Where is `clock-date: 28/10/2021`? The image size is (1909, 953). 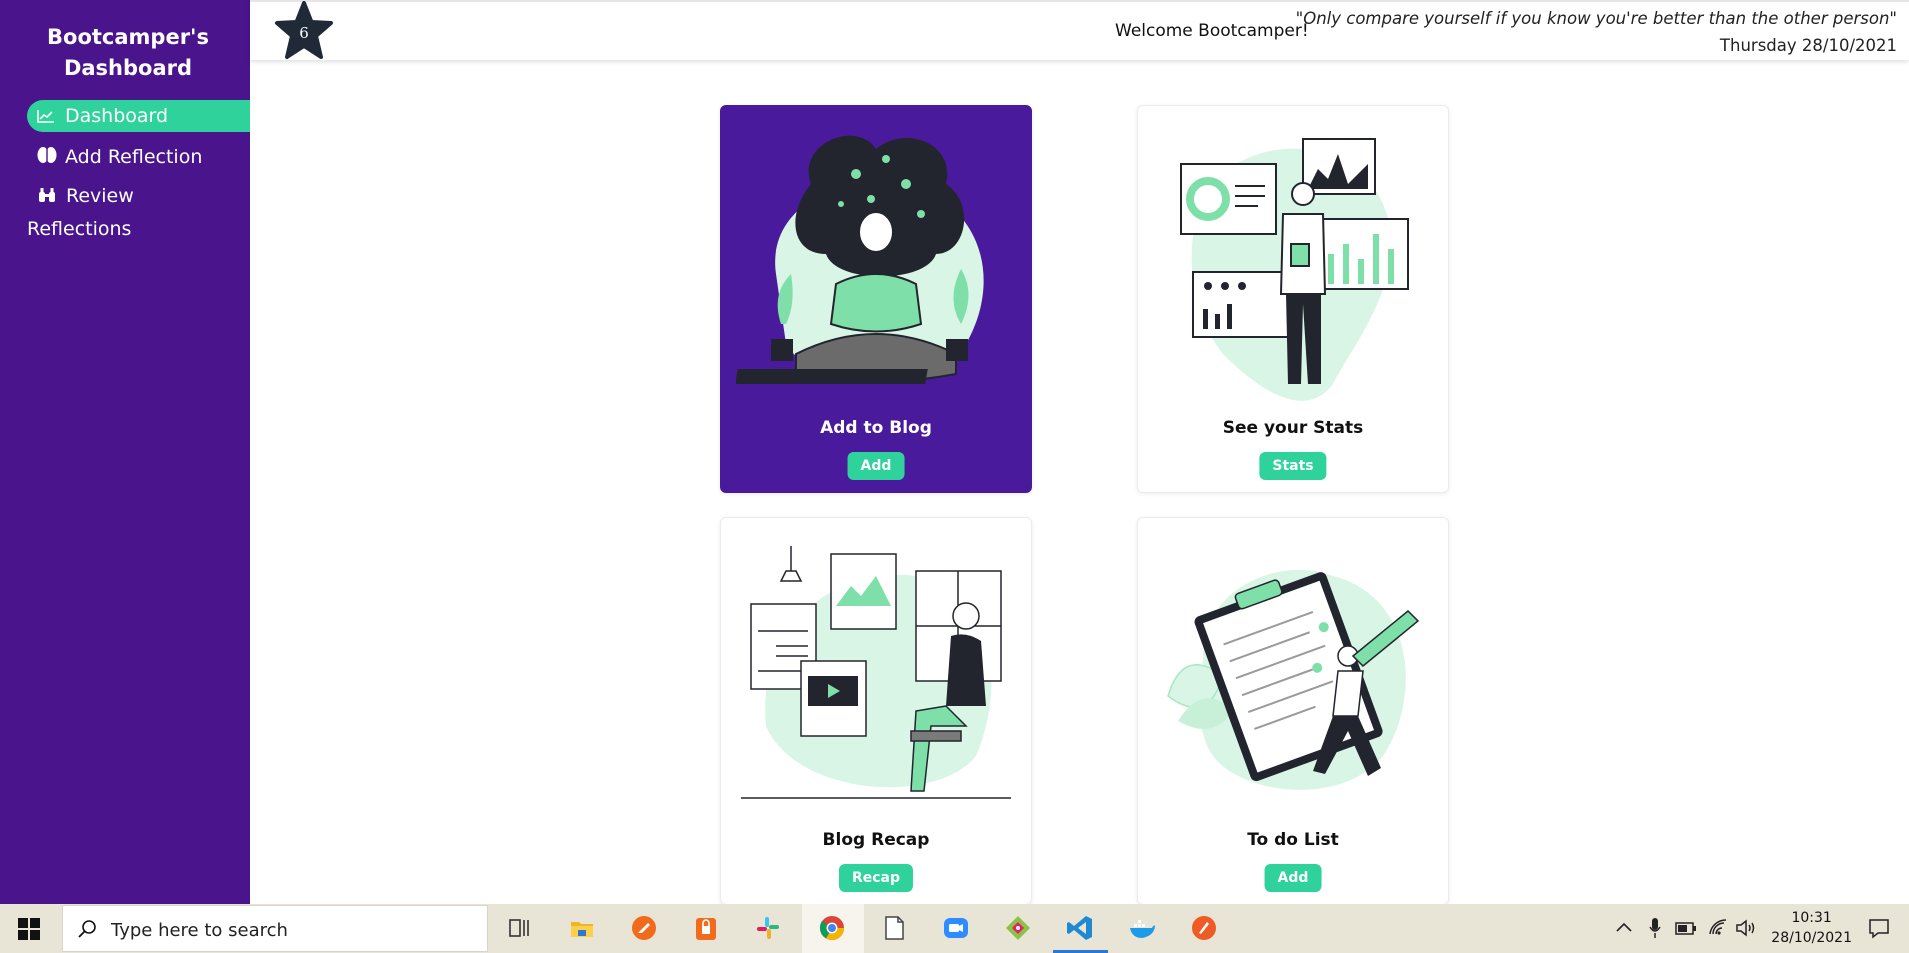 clock-date: 28/10/2021 is located at coordinates (1811, 938).